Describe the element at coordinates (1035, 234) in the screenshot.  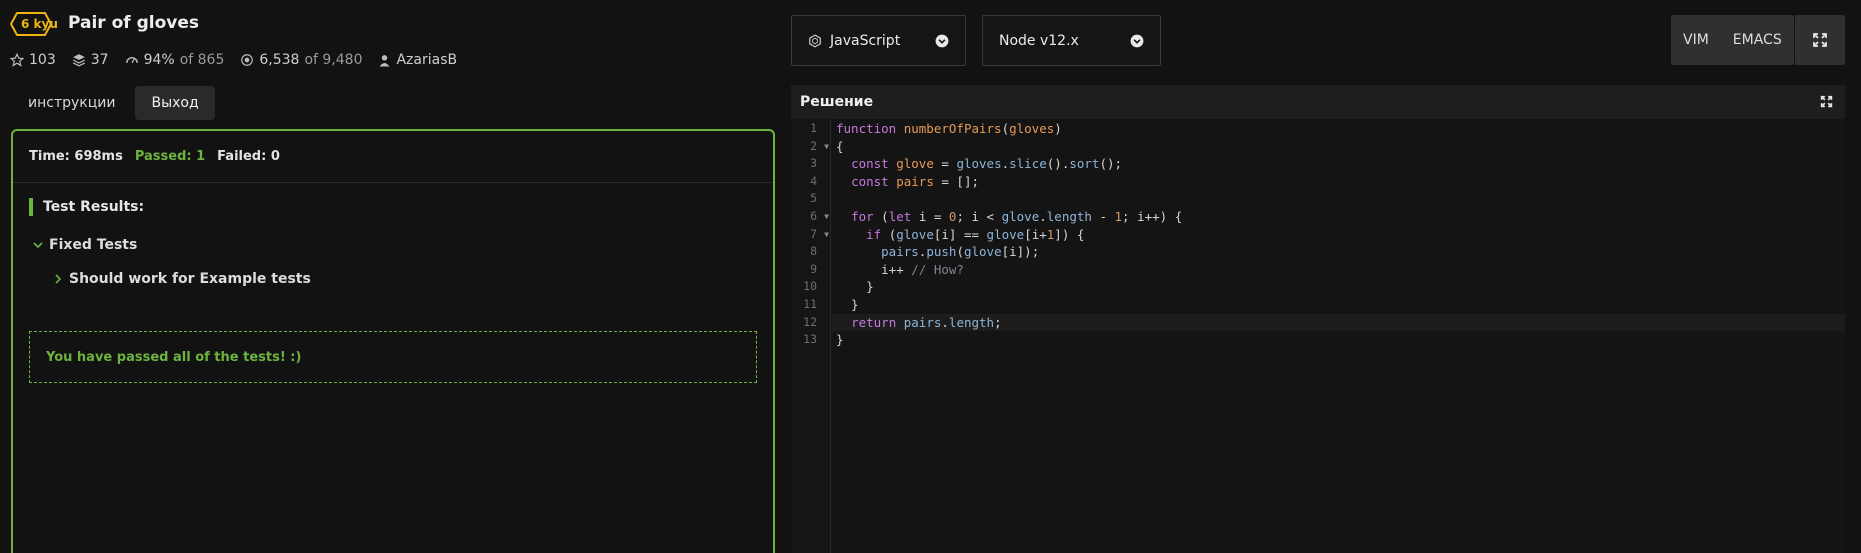
I see `code-token: [i+` at that location.